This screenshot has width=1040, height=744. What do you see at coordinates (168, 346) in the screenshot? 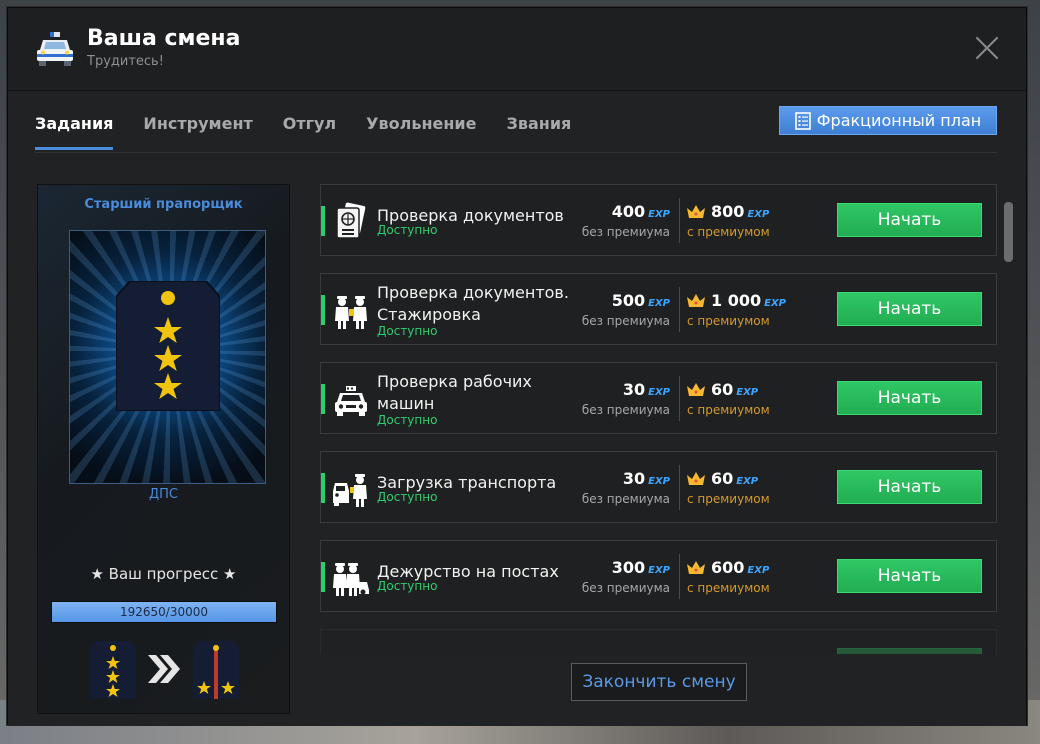
I see `shoulder-strap-icon` at bounding box center [168, 346].